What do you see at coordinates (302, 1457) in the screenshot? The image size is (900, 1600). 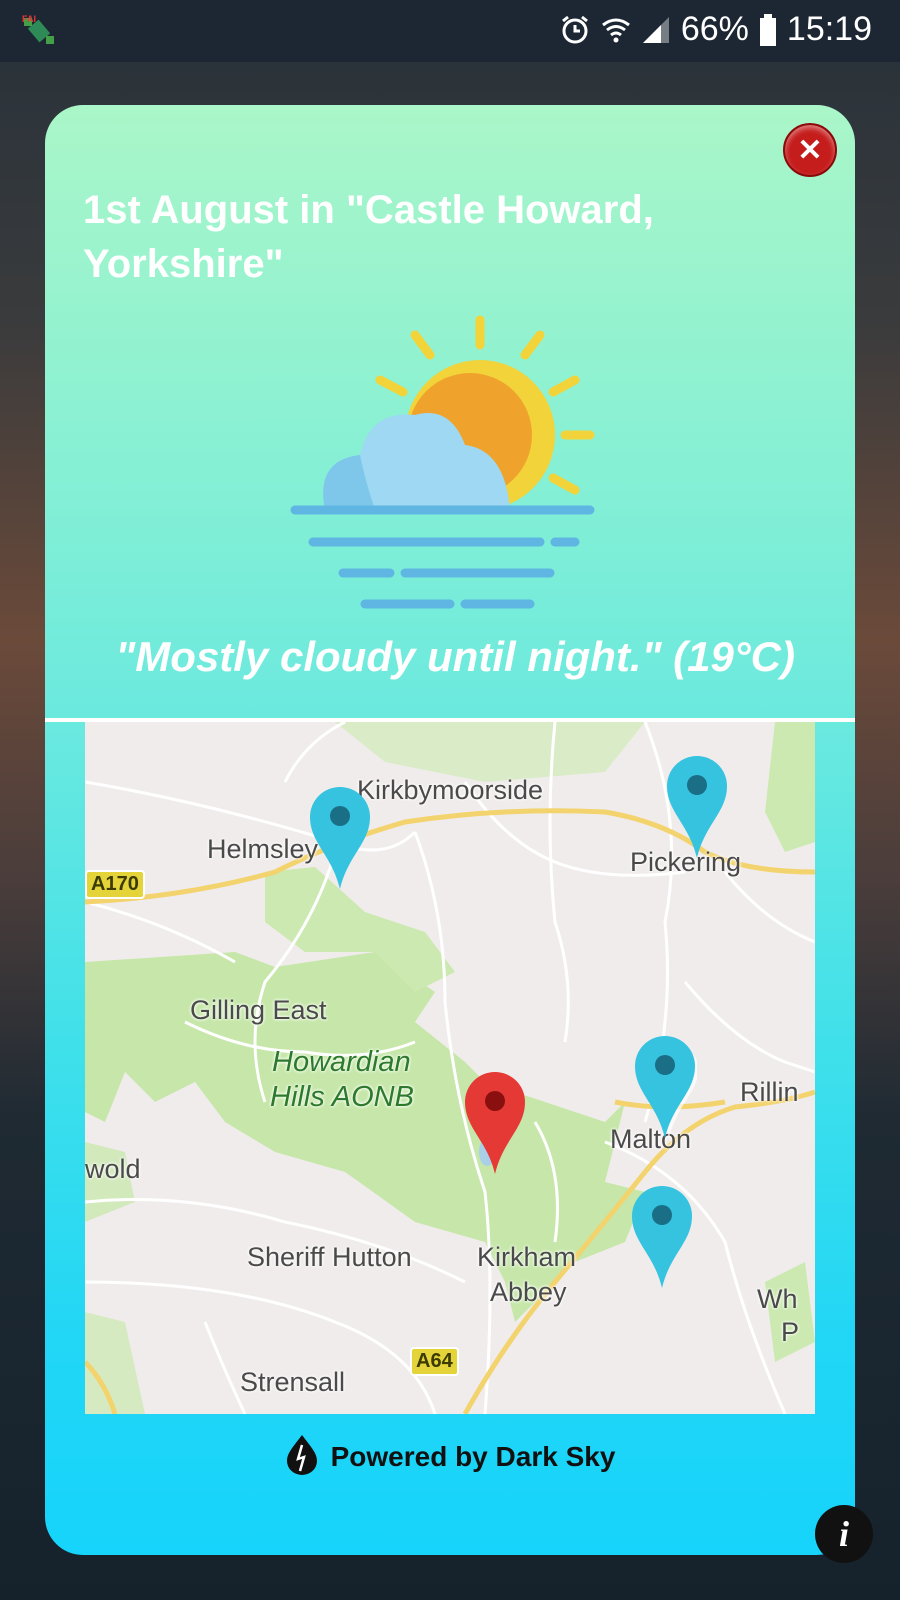 I see `dark-sky-logo-icon` at bounding box center [302, 1457].